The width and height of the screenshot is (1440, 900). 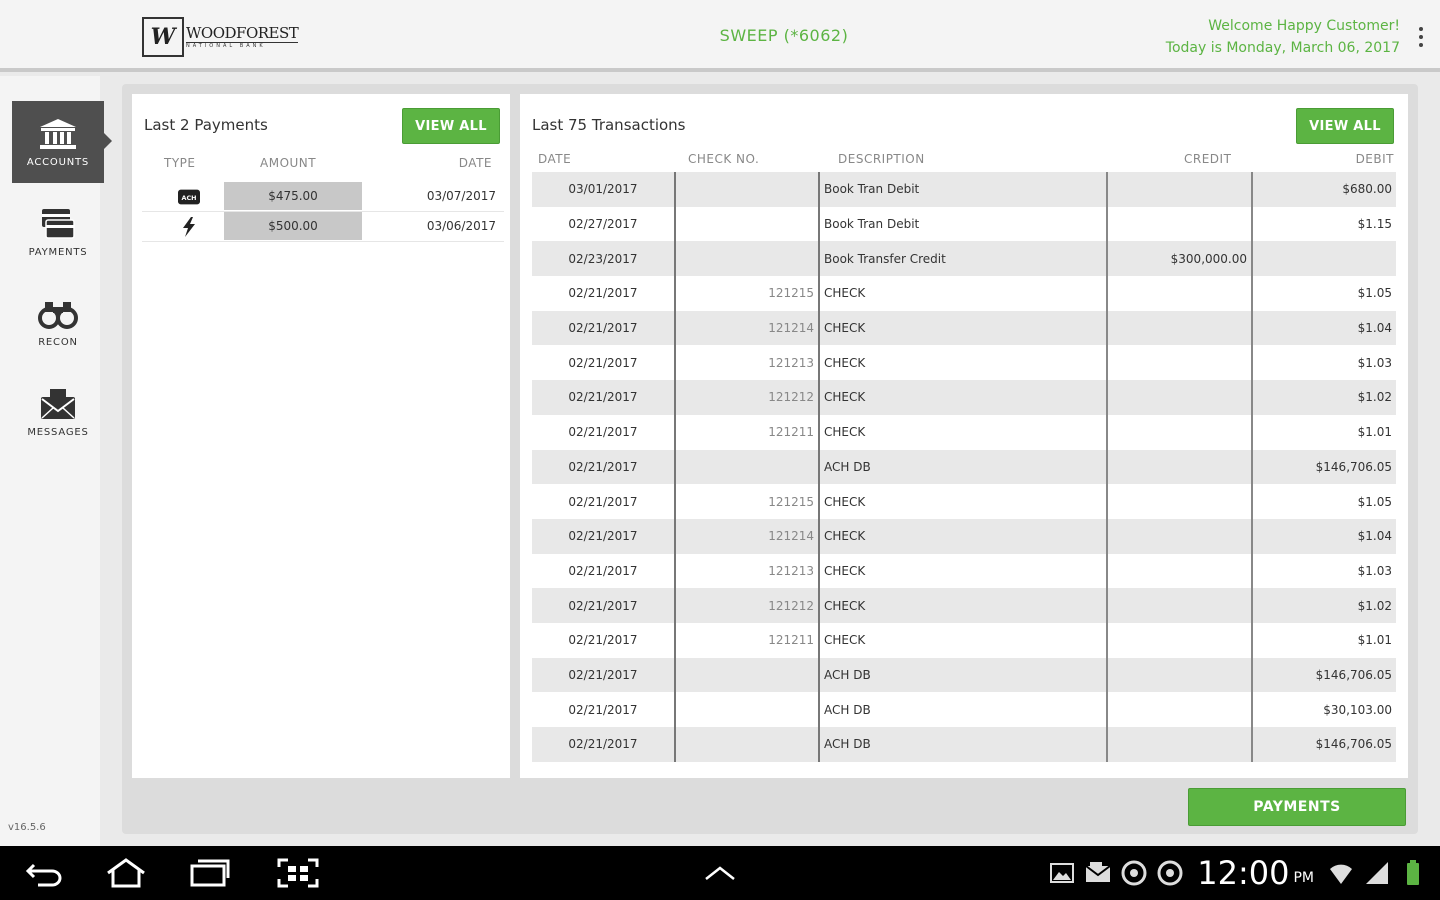 What do you see at coordinates (323, 197) in the screenshot?
I see `payment-row: ACH $475.00 03/07/2017` at bounding box center [323, 197].